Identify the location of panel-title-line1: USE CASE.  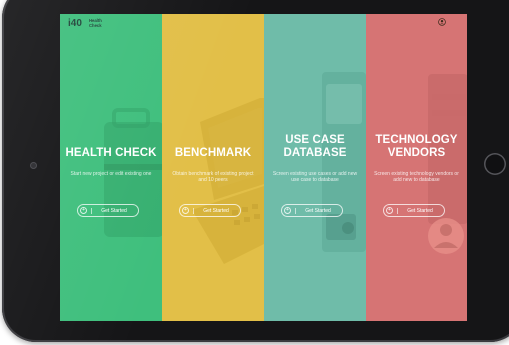
(315, 140).